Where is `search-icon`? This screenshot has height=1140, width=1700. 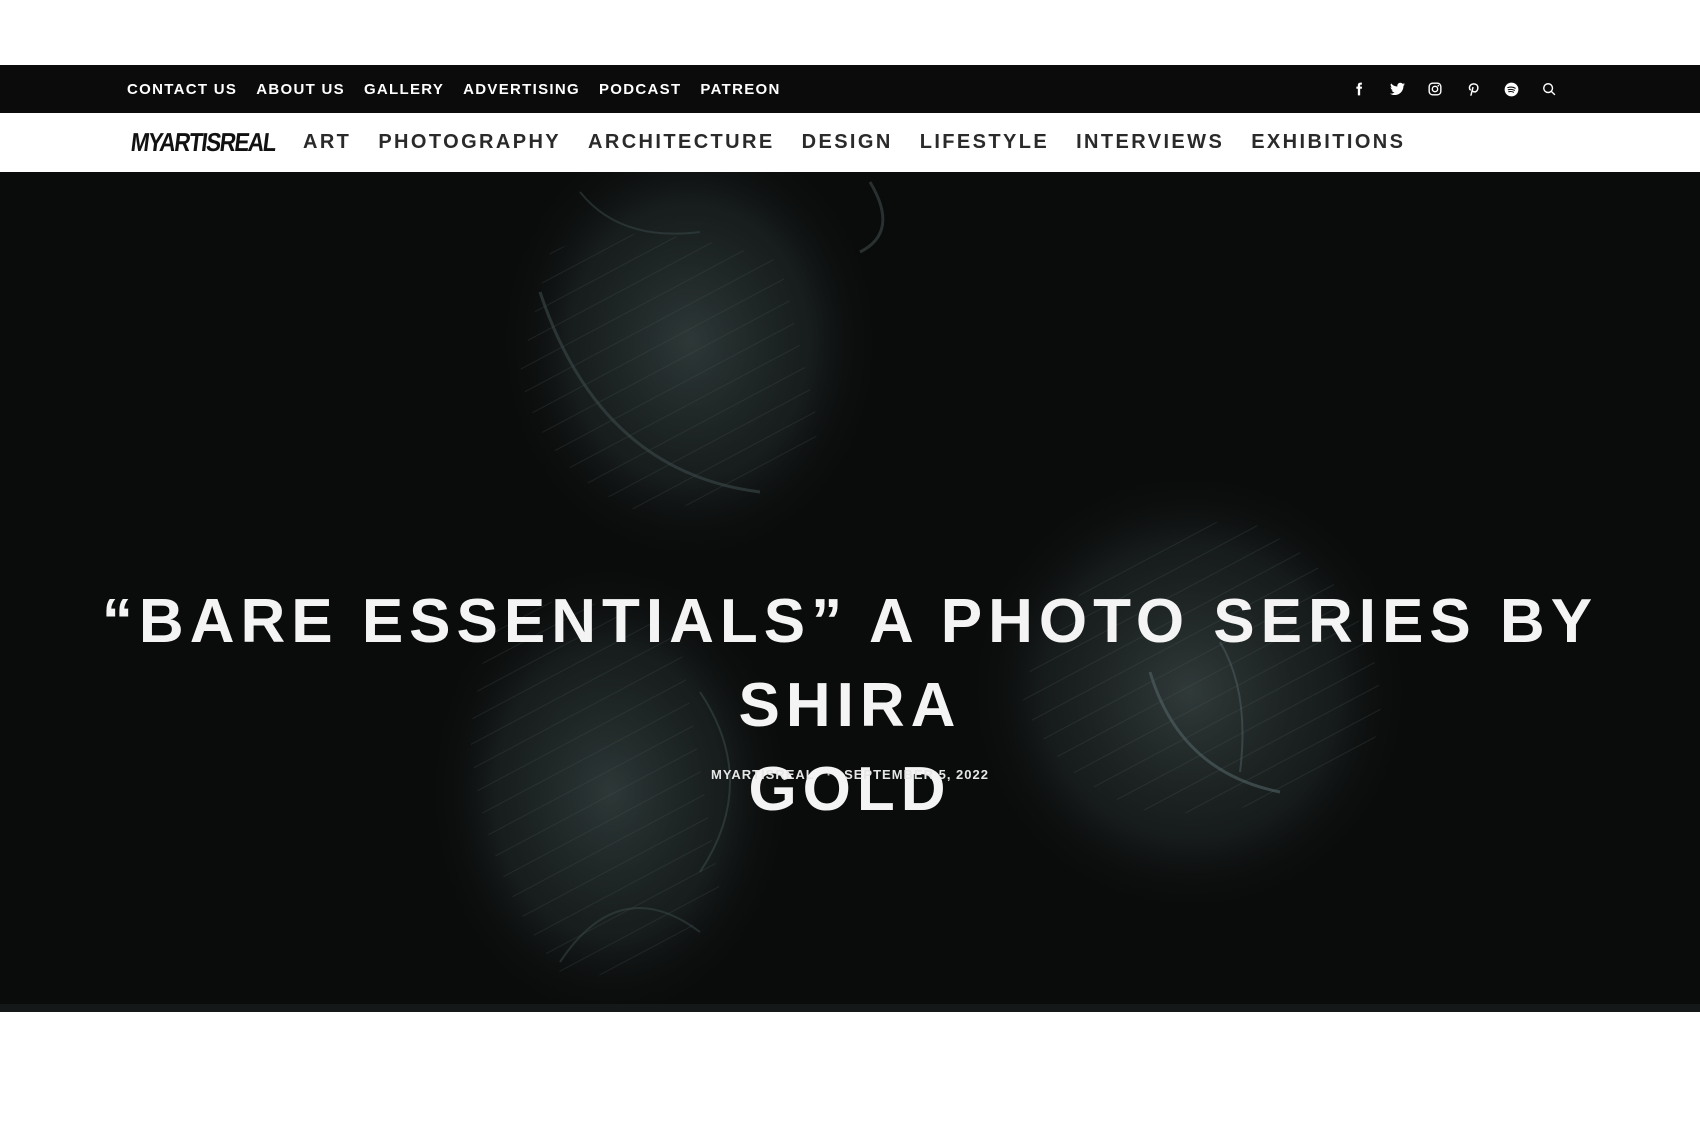
search-icon is located at coordinates (1549, 89).